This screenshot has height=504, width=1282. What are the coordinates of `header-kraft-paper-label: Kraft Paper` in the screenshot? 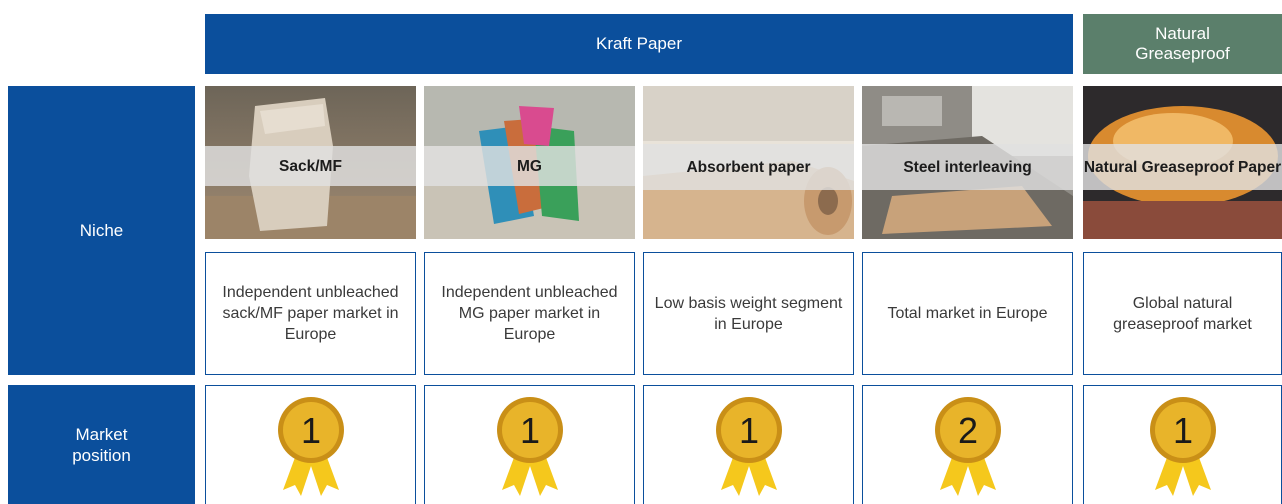 It's located at (639, 43).